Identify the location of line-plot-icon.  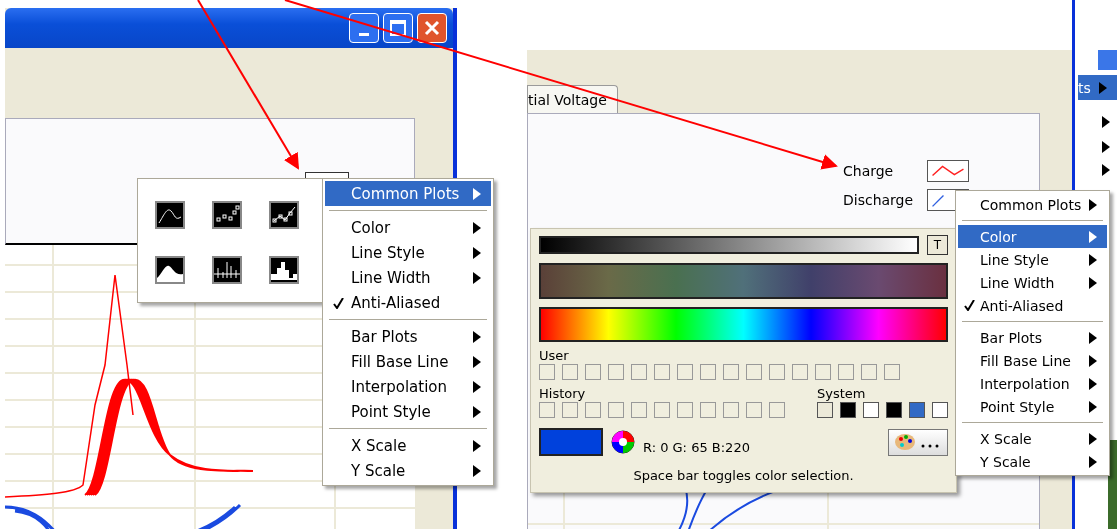
(170, 215).